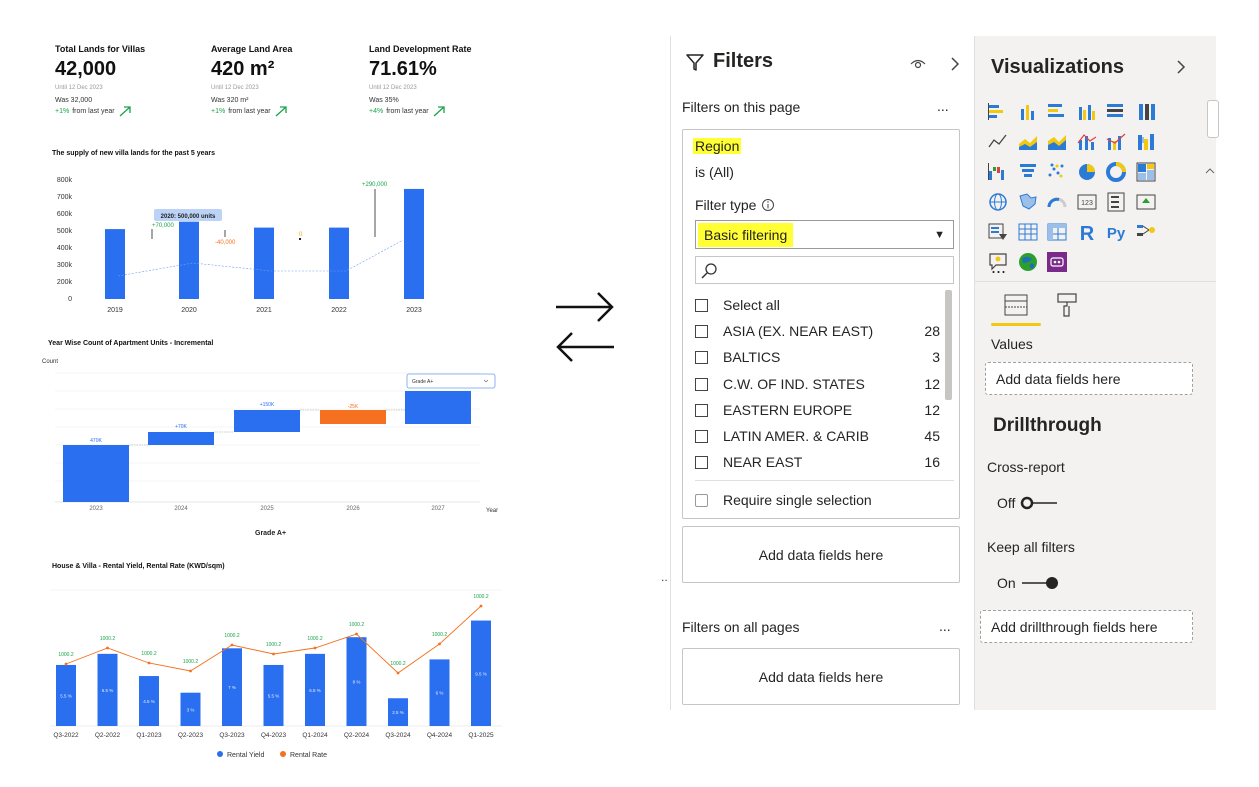  What do you see at coordinates (273, 639) in the screenshot?
I see `rental-rate-line` at bounding box center [273, 639].